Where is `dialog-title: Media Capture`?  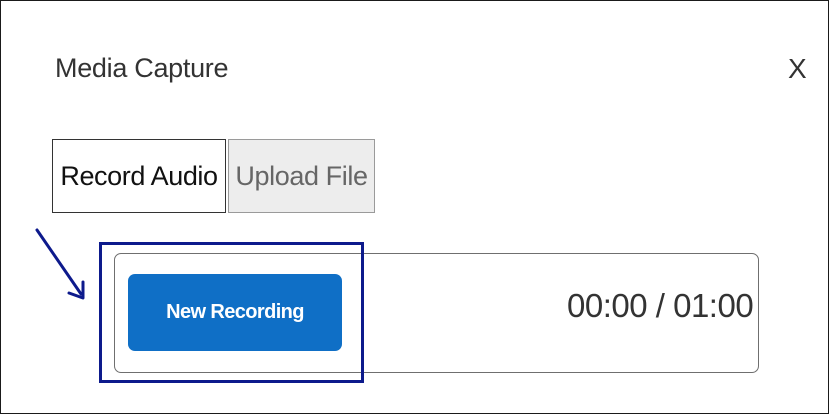
dialog-title: Media Capture is located at coordinates (142, 68).